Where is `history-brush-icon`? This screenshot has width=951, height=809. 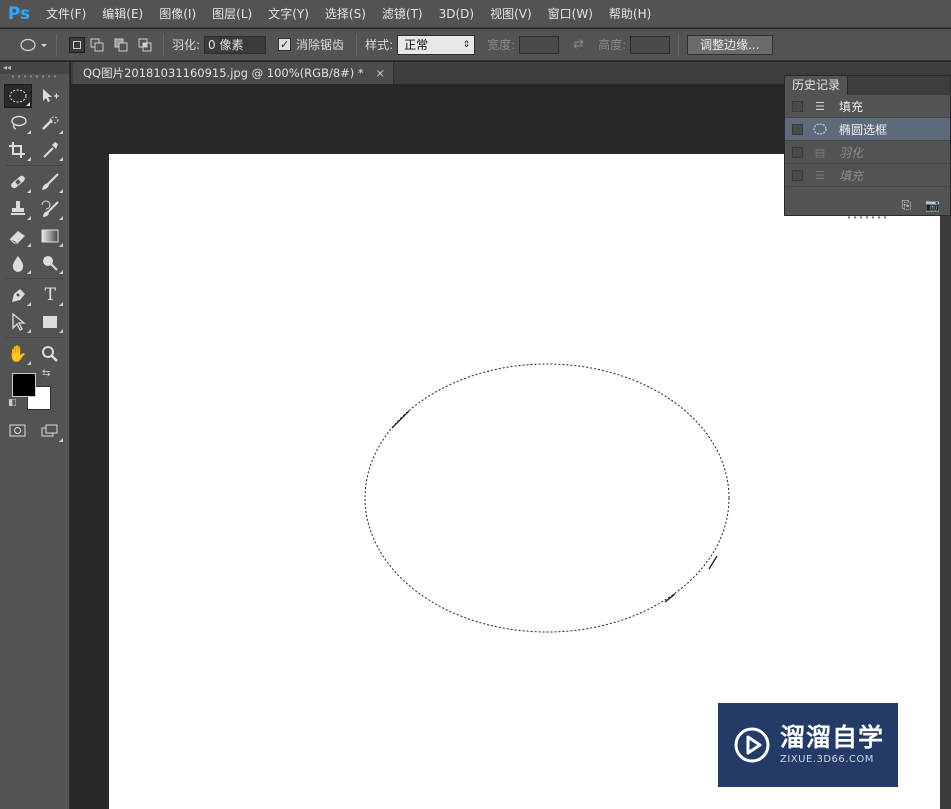
history-brush-icon is located at coordinates (50, 208).